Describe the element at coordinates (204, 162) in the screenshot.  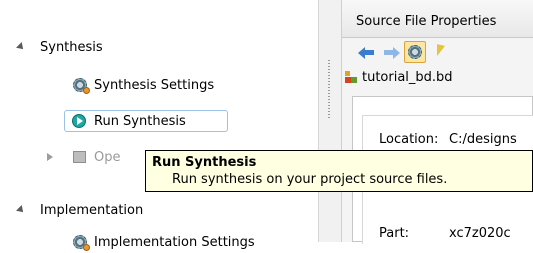
I see `tooltip-title: Run Synthesis` at that location.